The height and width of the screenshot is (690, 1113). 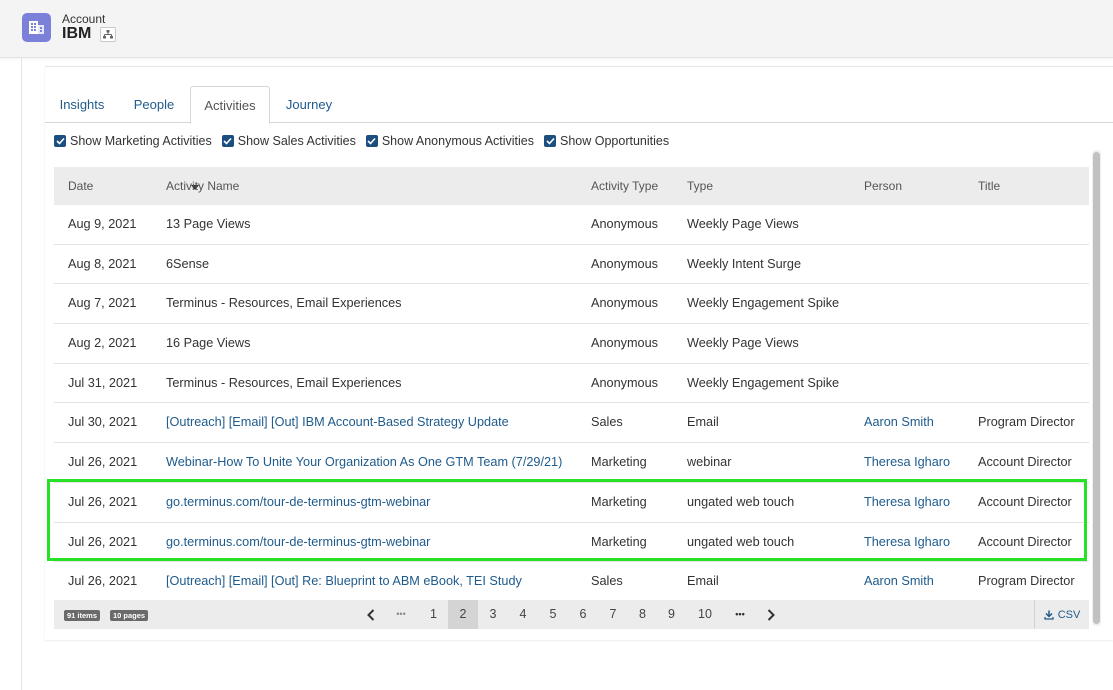 What do you see at coordinates (202, 186) in the screenshot?
I see `column-header-activity-name: Activity Name` at bounding box center [202, 186].